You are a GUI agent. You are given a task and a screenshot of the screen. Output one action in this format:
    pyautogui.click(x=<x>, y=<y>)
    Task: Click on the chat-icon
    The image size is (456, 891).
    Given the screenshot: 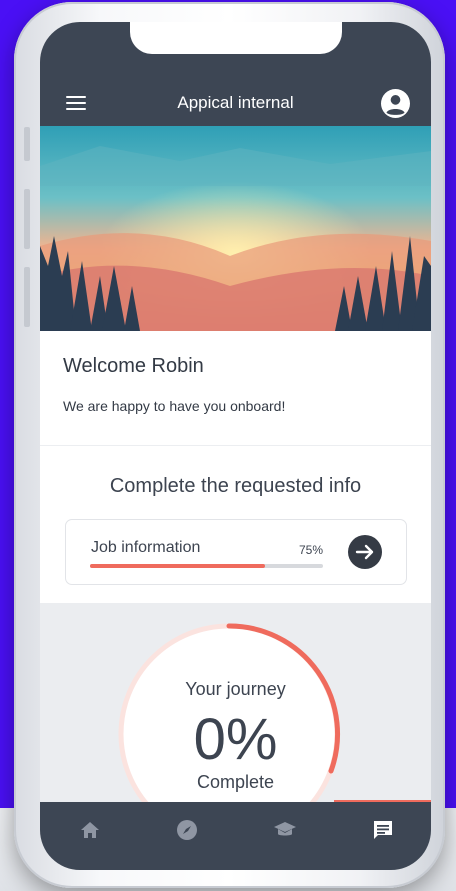 What is the action you would take?
    pyautogui.click(x=383, y=830)
    